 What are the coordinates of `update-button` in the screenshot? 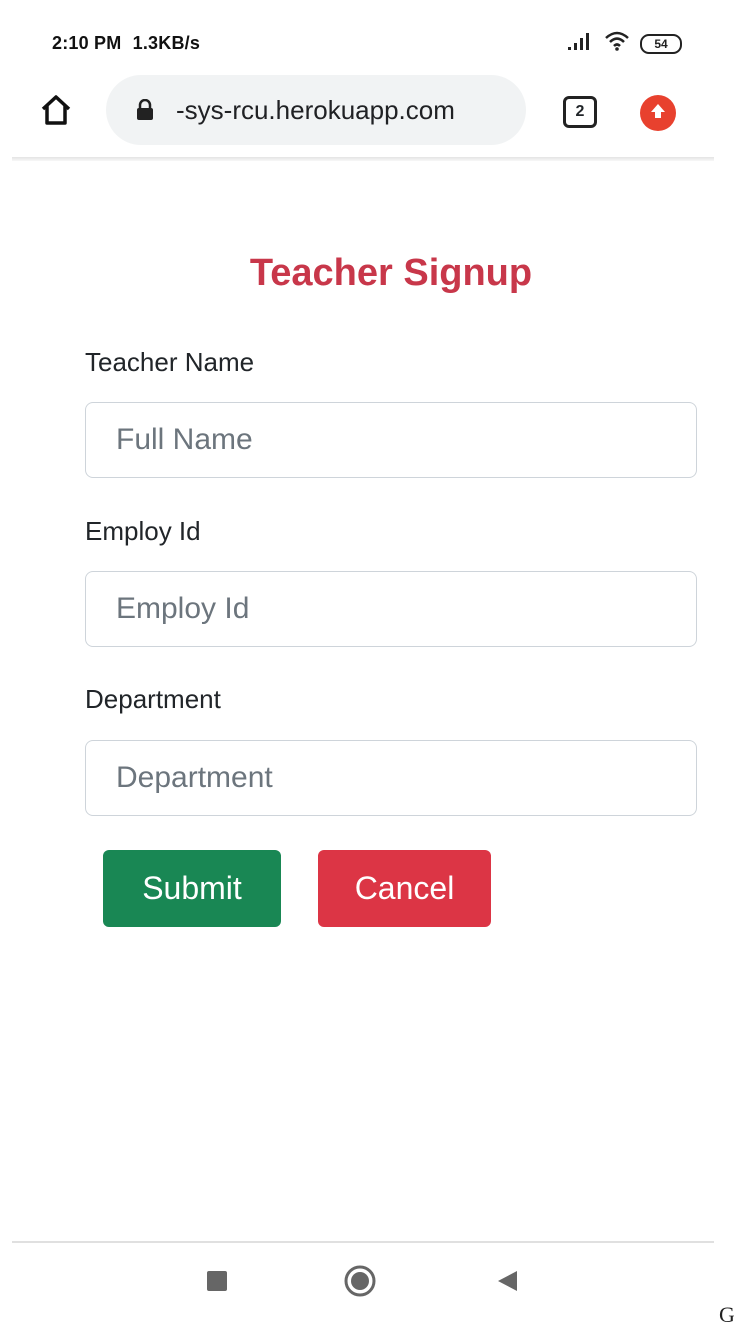 It's located at (658, 113).